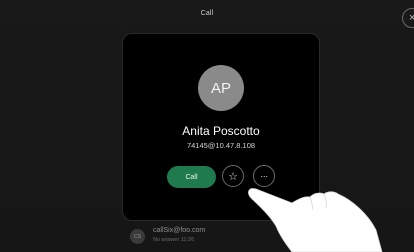 Image resolution: width=414 pixels, height=252 pixels. I want to click on favorite-button: ☆, so click(233, 176).